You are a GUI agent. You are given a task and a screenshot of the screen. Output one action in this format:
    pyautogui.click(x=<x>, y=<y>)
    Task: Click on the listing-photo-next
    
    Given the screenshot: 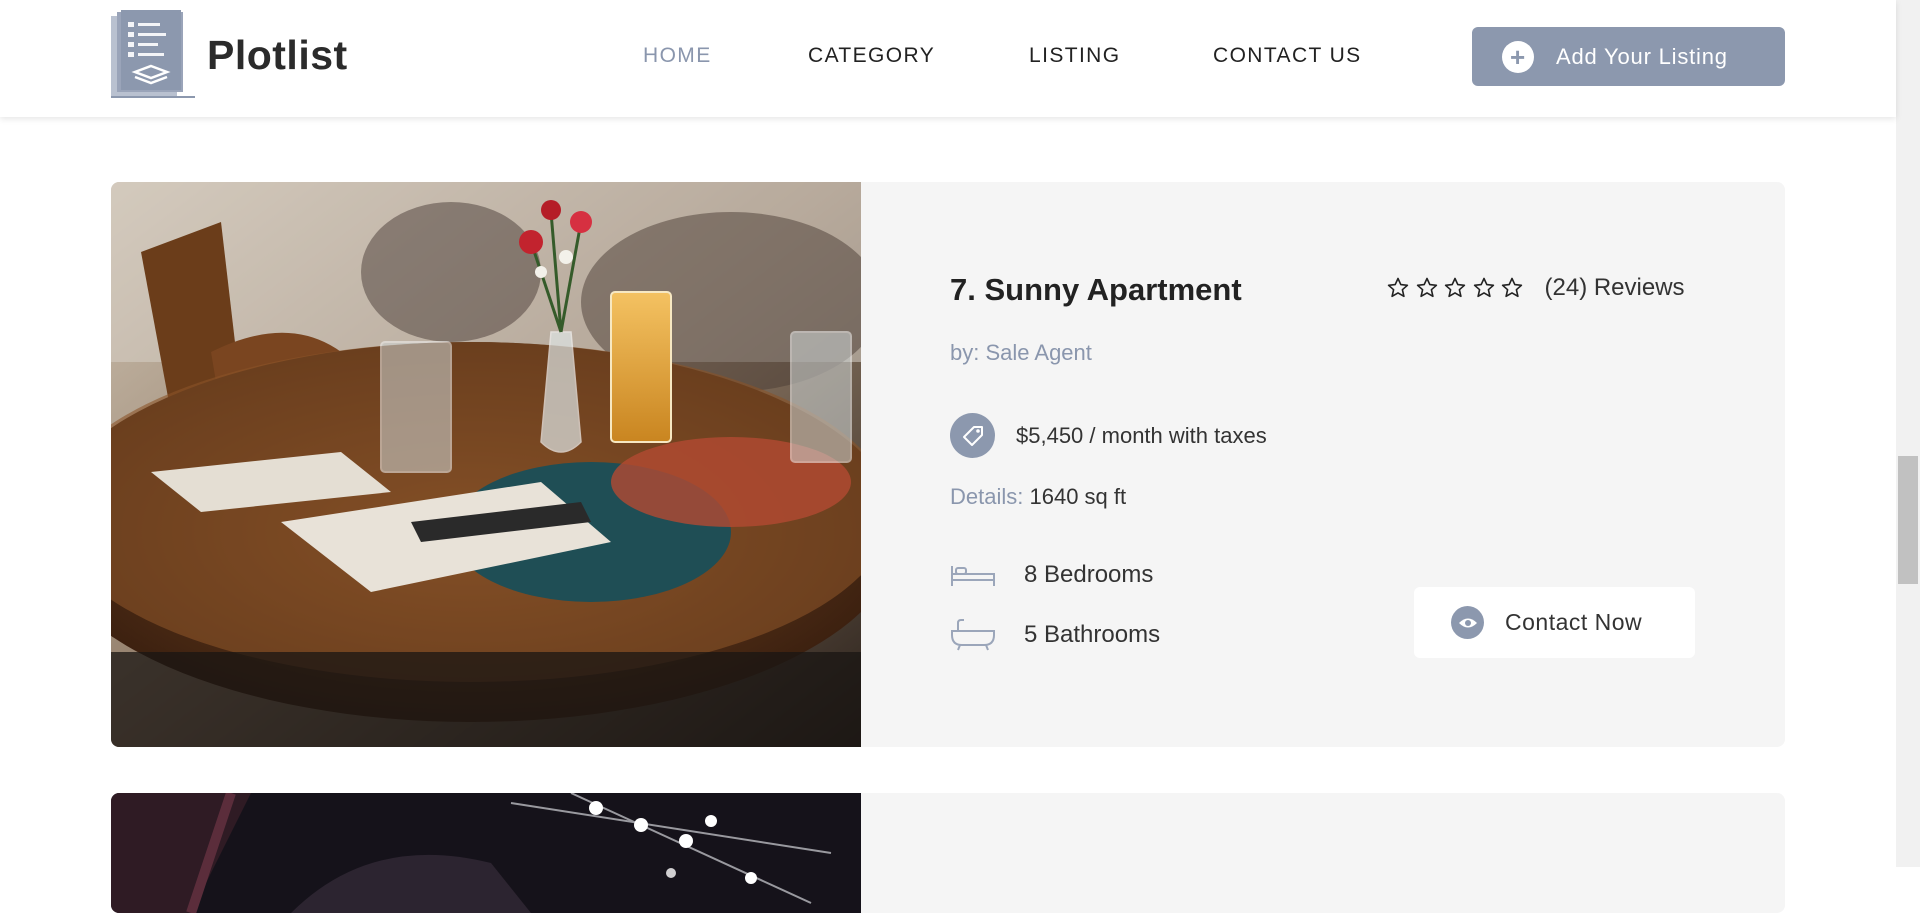 What is the action you would take?
    pyautogui.click(x=486, y=853)
    